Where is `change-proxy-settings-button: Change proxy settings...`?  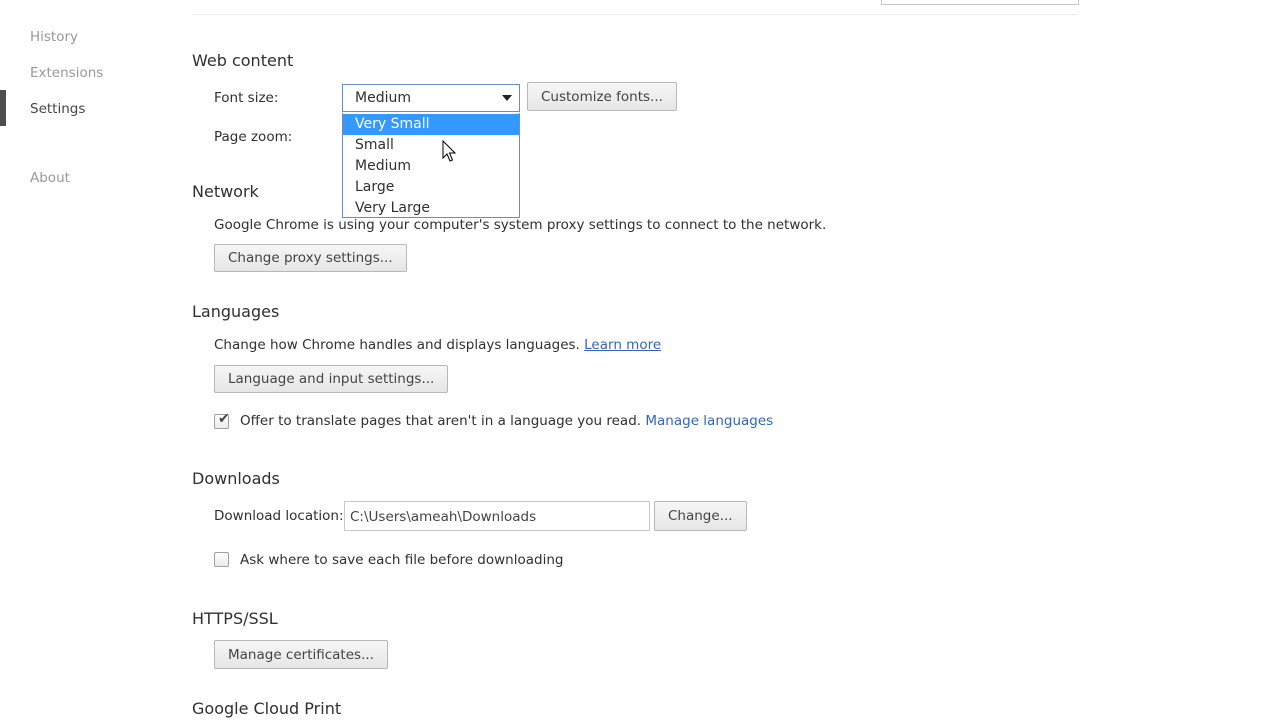 change-proxy-settings-button: Change proxy settings... is located at coordinates (310, 258).